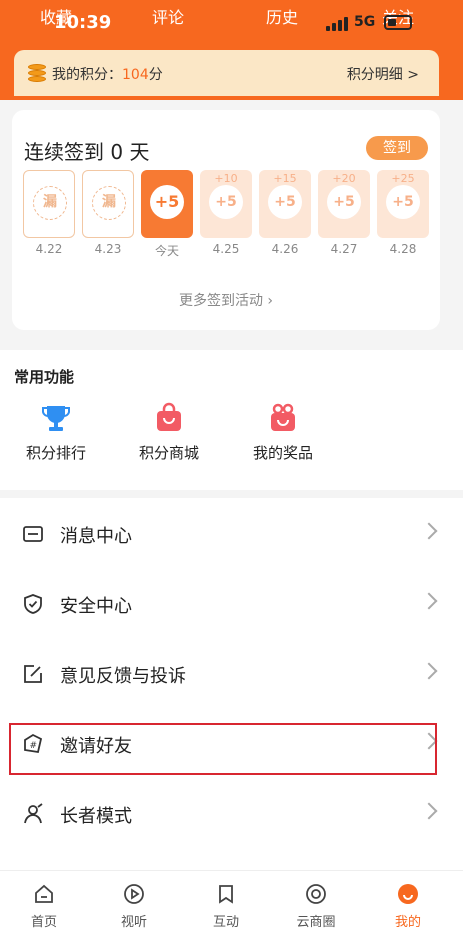 This screenshot has height=940, width=463. What do you see at coordinates (56, 418) in the screenshot?
I see `trophy-icon` at bounding box center [56, 418].